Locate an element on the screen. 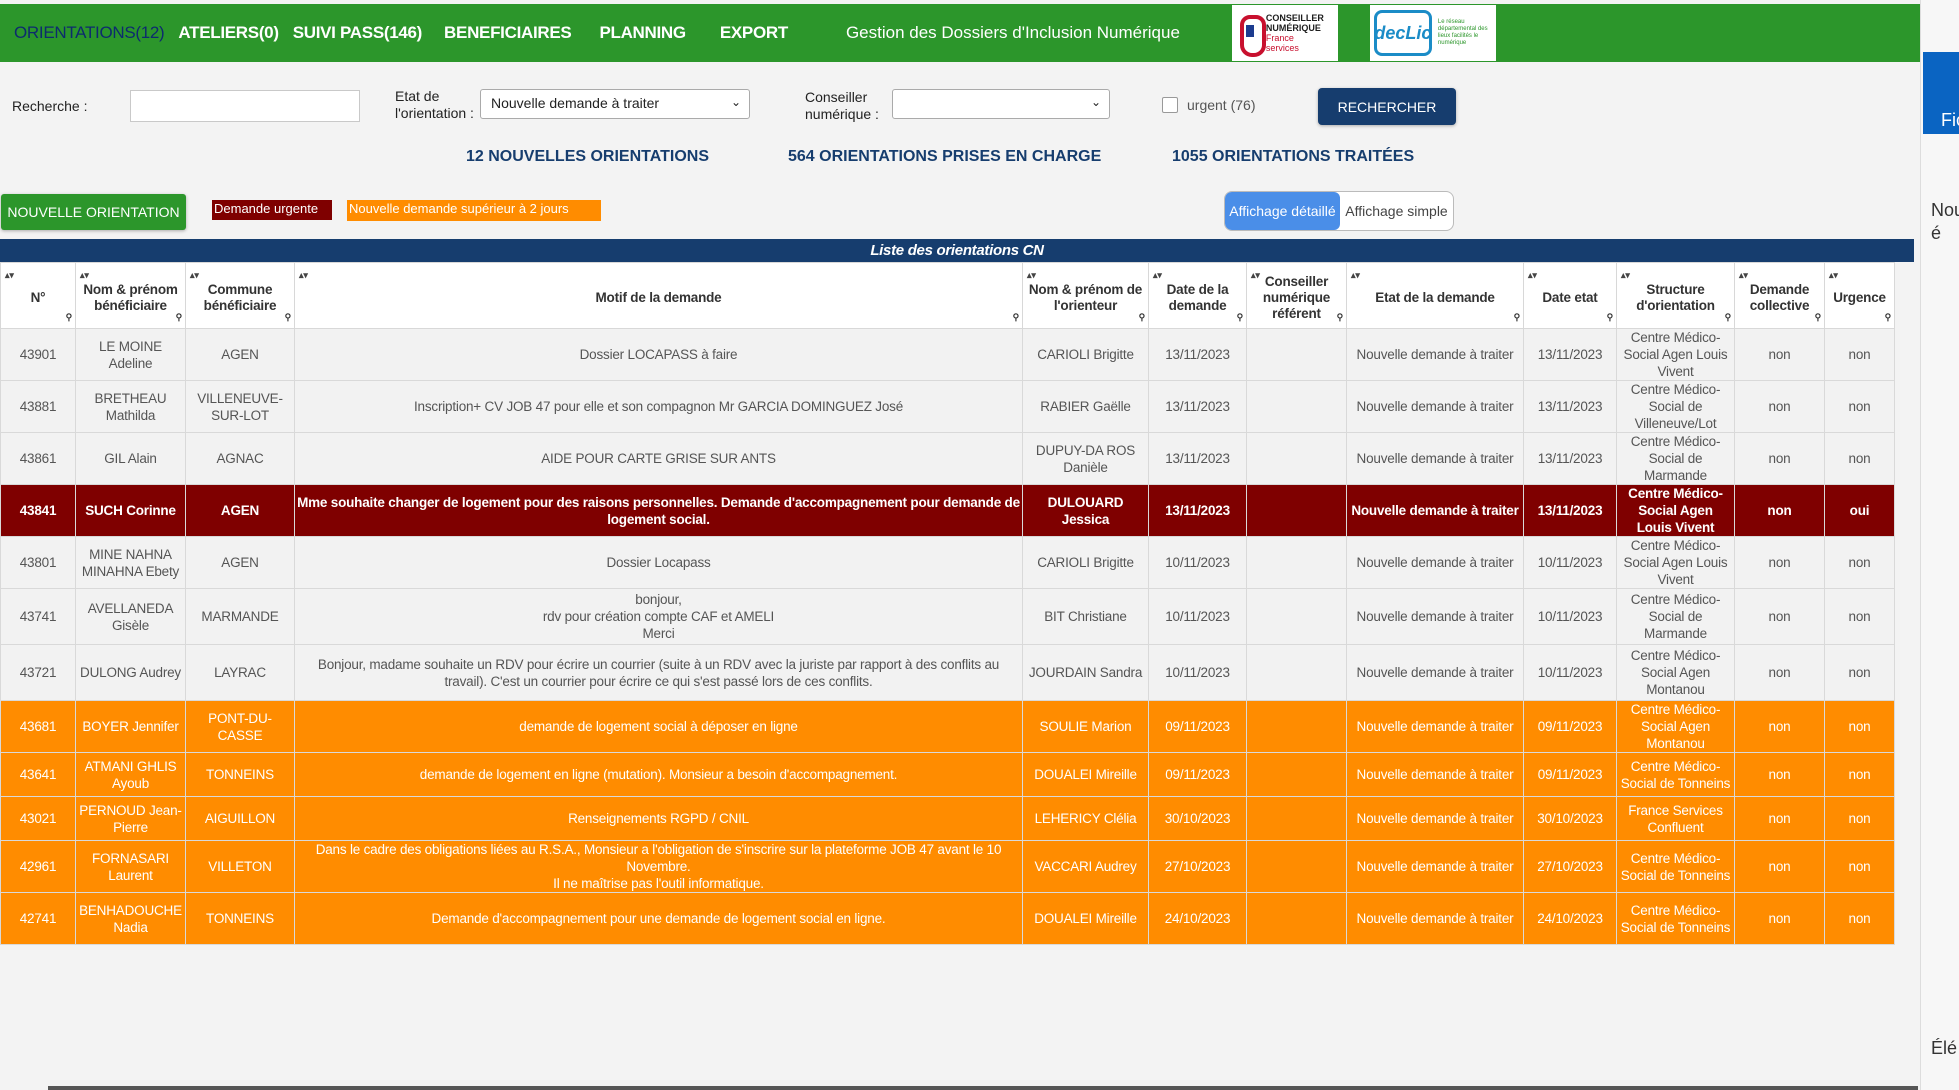 This screenshot has height=1090, width=1959. search-button: RECHERCHER is located at coordinates (1387, 106).